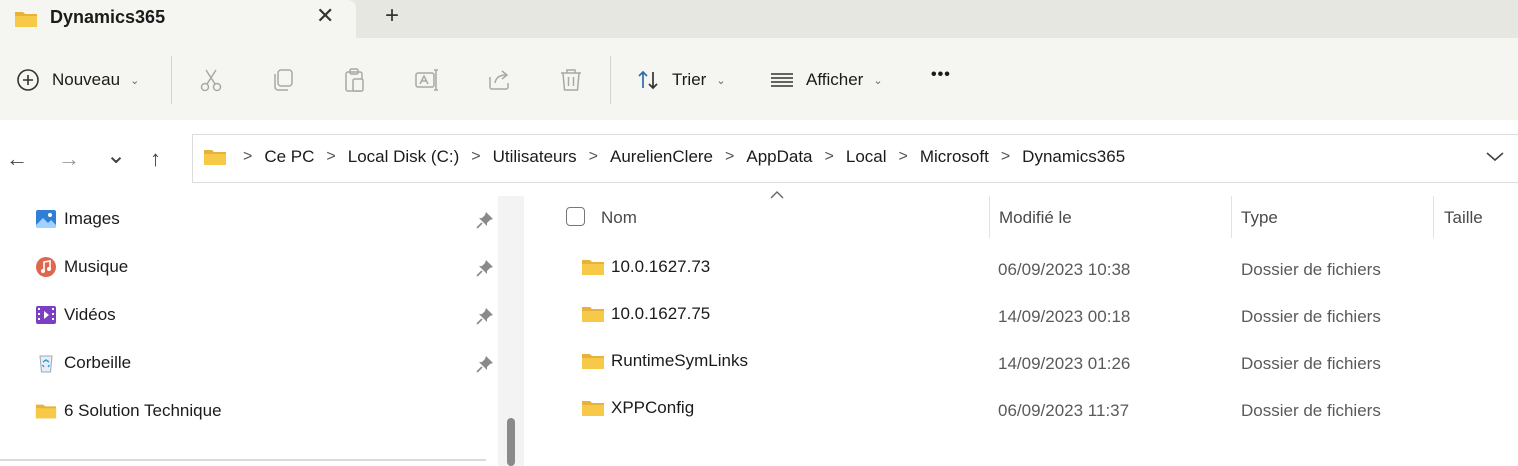  I want to click on view-button: Afficher ⌄, so click(826, 80).